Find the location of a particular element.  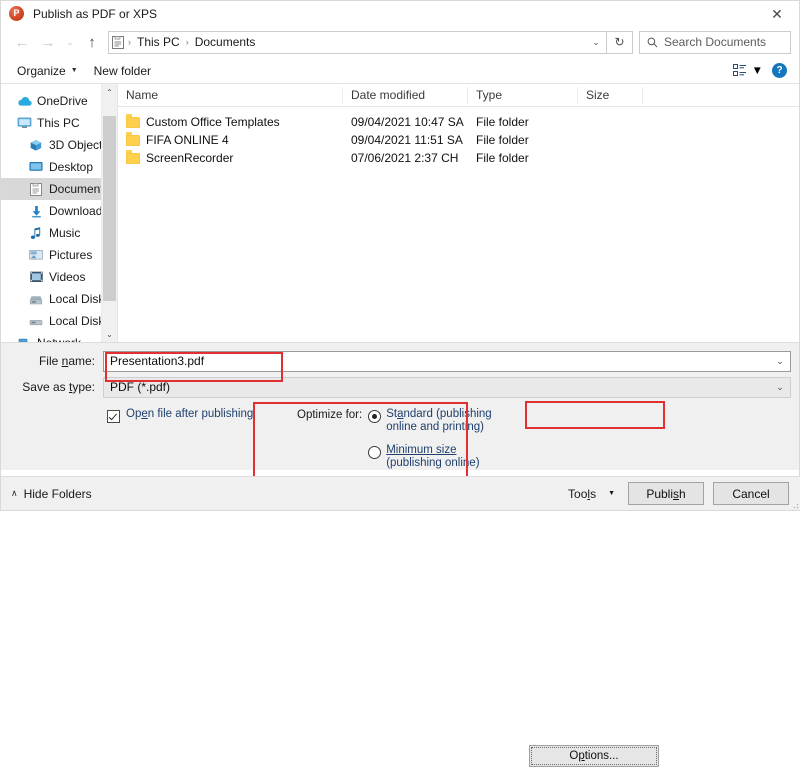

column-label: Date modified is located at coordinates (388, 95).